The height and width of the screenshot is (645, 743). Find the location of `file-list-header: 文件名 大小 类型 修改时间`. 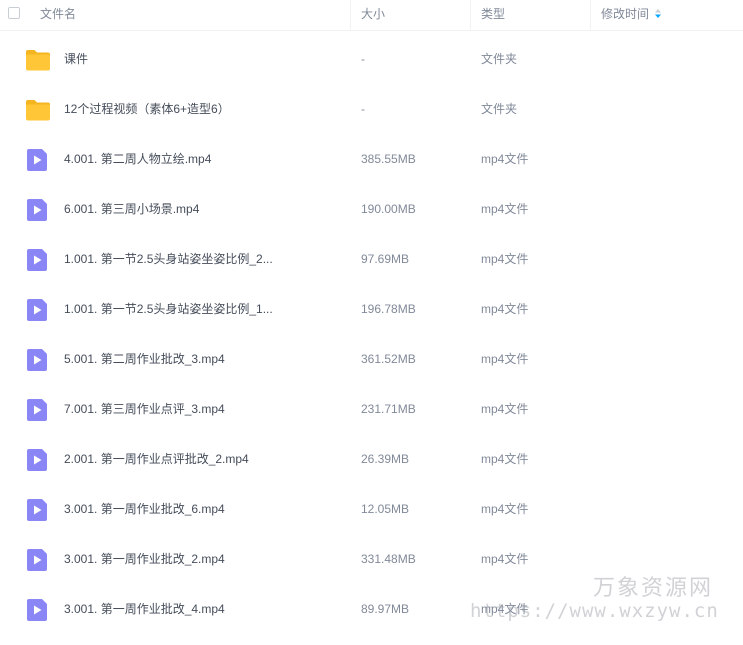

file-list-header: 文件名 大小 类型 修改时间 is located at coordinates (371, 15).